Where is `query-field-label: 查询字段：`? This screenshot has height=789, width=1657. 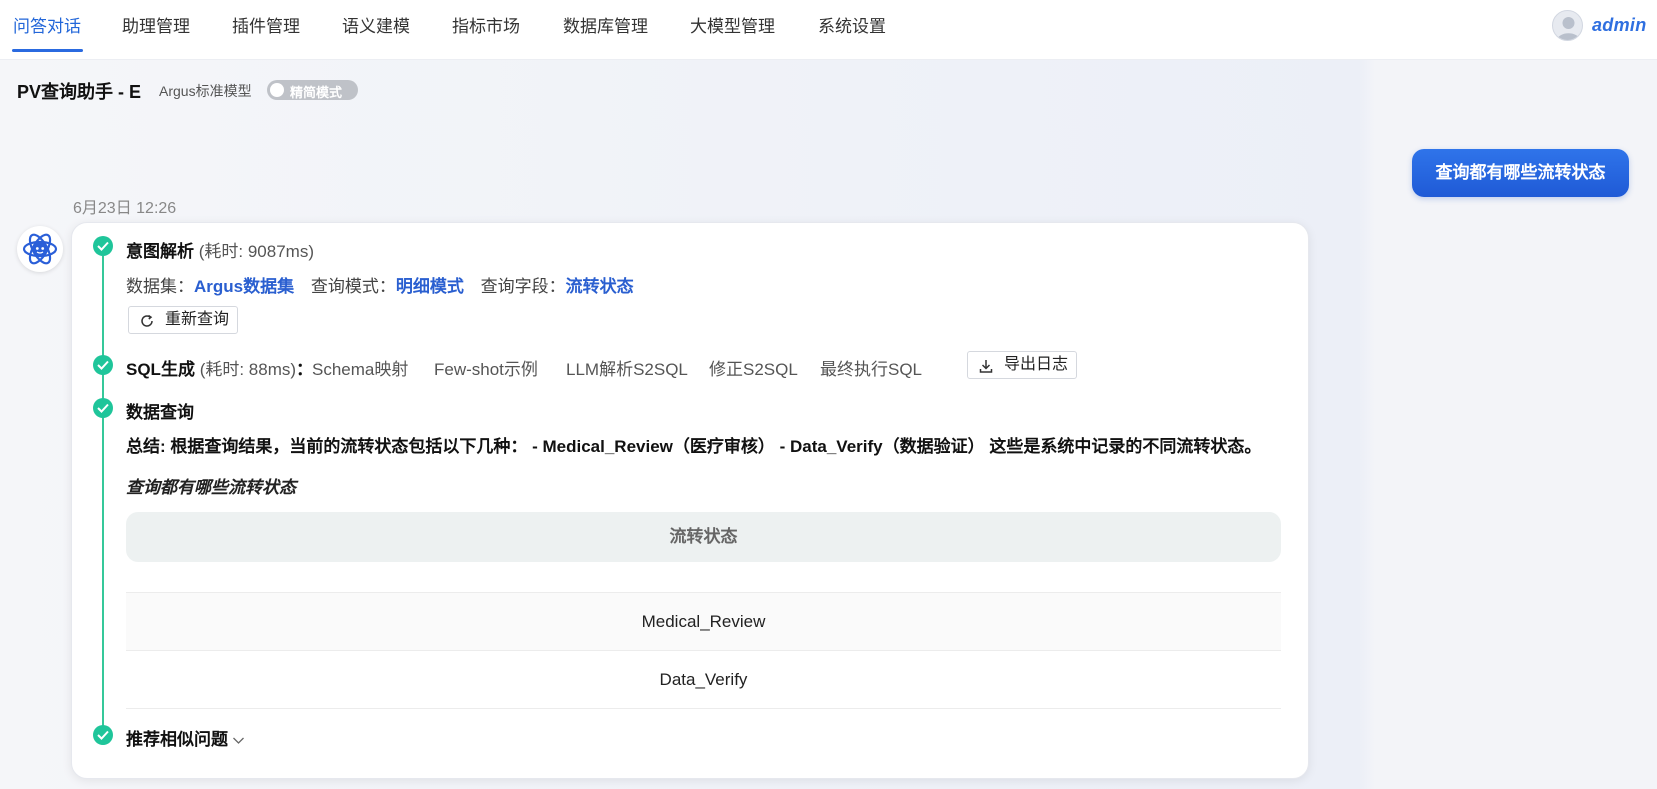 query-field-label: 查询字段： is located at coordinates (523, 286).